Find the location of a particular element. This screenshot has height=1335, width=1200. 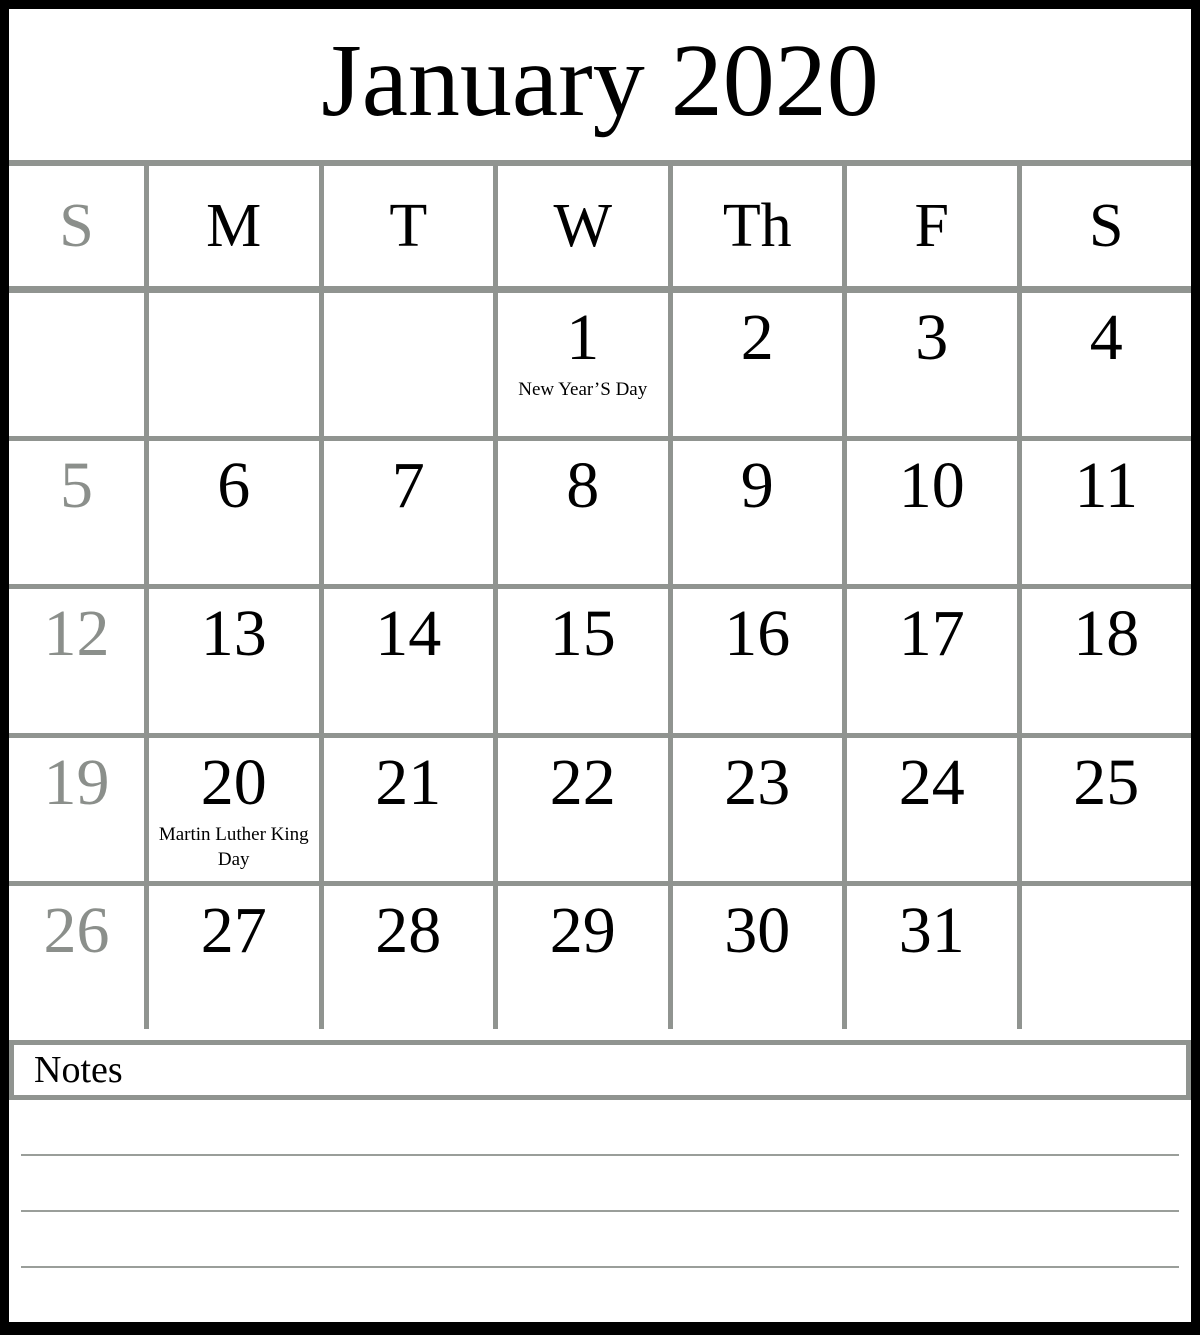

day-cell: 12 is located at coordinates (79, 661).